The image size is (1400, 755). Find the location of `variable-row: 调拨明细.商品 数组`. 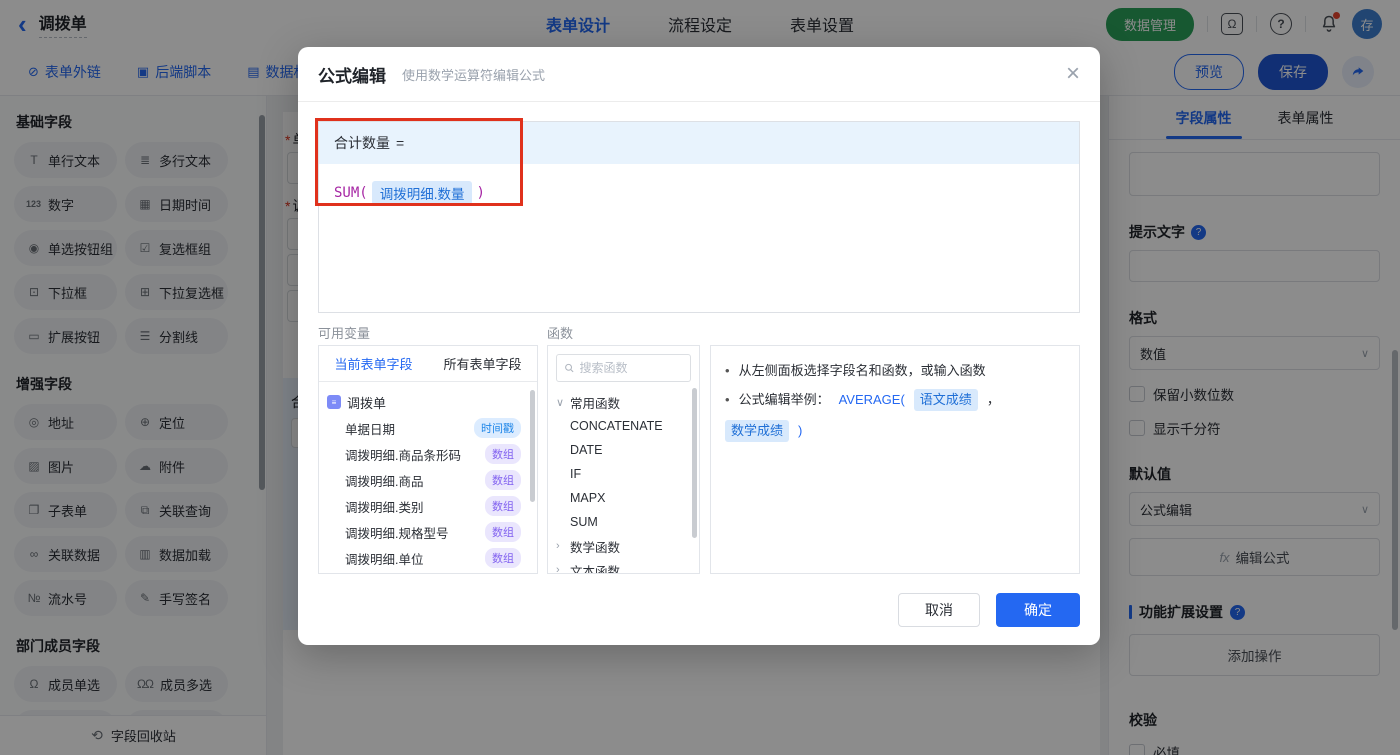

variable-row: 调拨明细.商品 数组 is located at coordinates (428, 480).